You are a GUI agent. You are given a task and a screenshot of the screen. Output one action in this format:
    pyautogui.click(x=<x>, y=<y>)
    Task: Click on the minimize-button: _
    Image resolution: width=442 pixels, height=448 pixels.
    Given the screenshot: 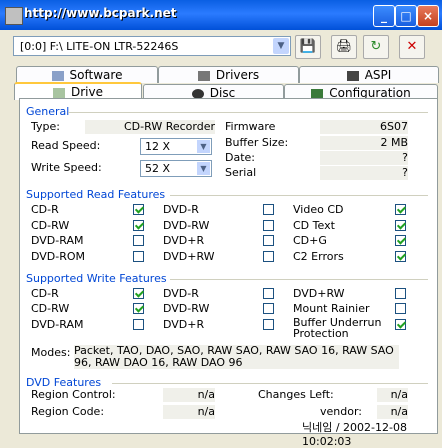 What is the action you would take?
    pyautogui.click(x=384, y=16)
    